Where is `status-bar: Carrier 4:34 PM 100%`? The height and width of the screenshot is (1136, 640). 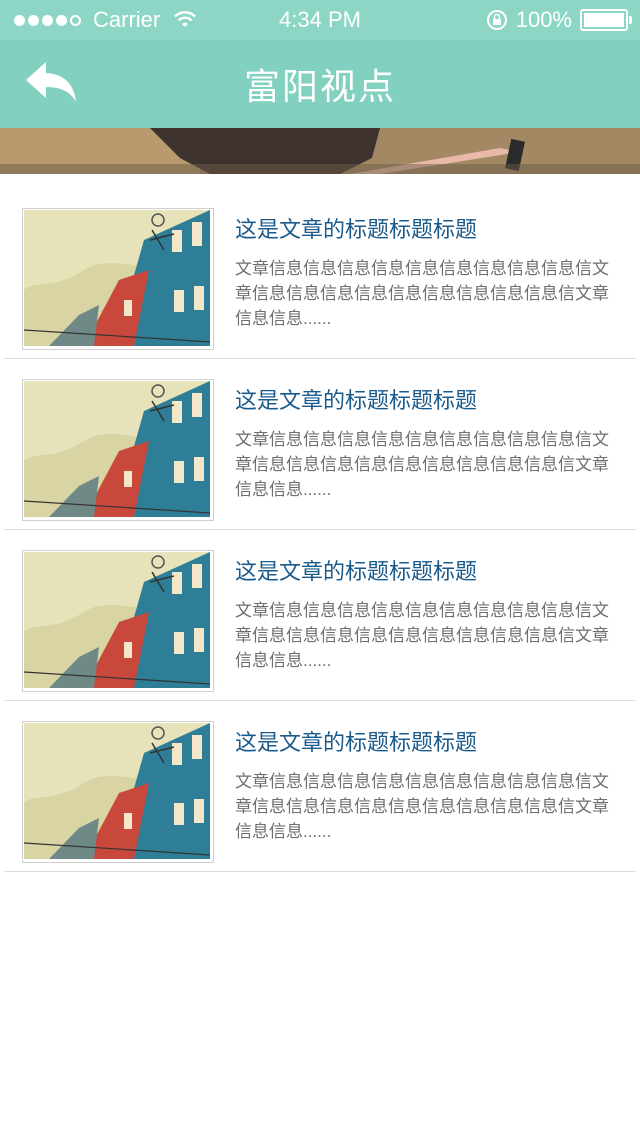 status-bar: Carrier 4:34 PM 100% is located at coordinates (320, 20).